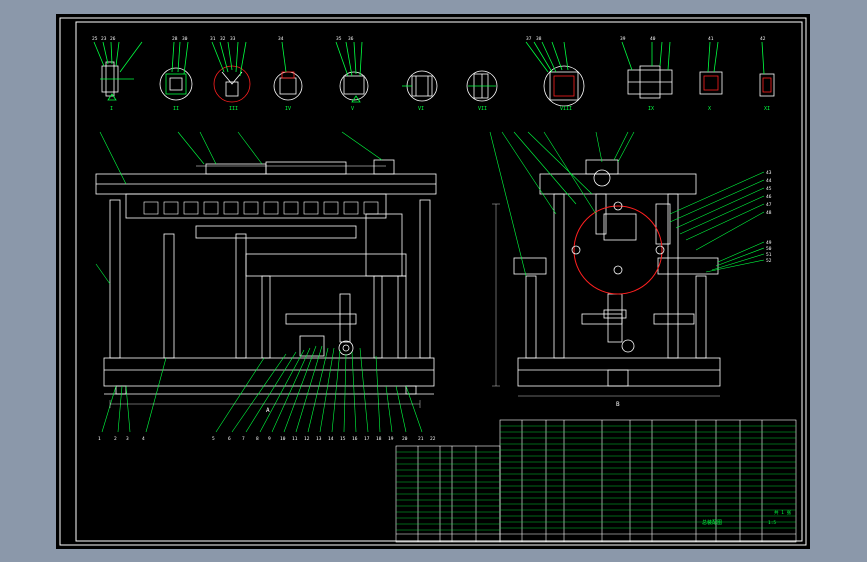  What do you see at coordinates (95, 39) in the screenshot?
I see `balloon: 25` at bounding box center [95, 39].